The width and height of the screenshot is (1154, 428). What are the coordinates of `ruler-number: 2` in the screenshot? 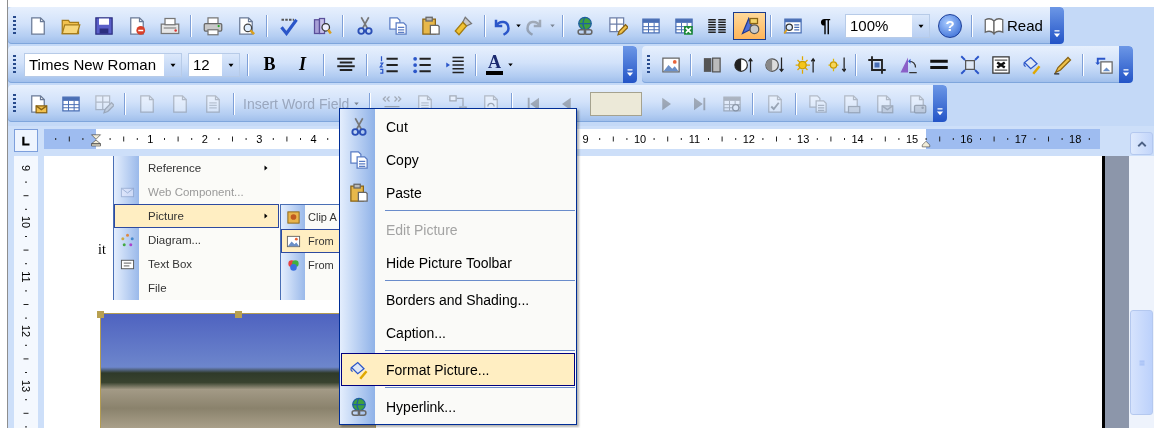 It's located at (204, 139).